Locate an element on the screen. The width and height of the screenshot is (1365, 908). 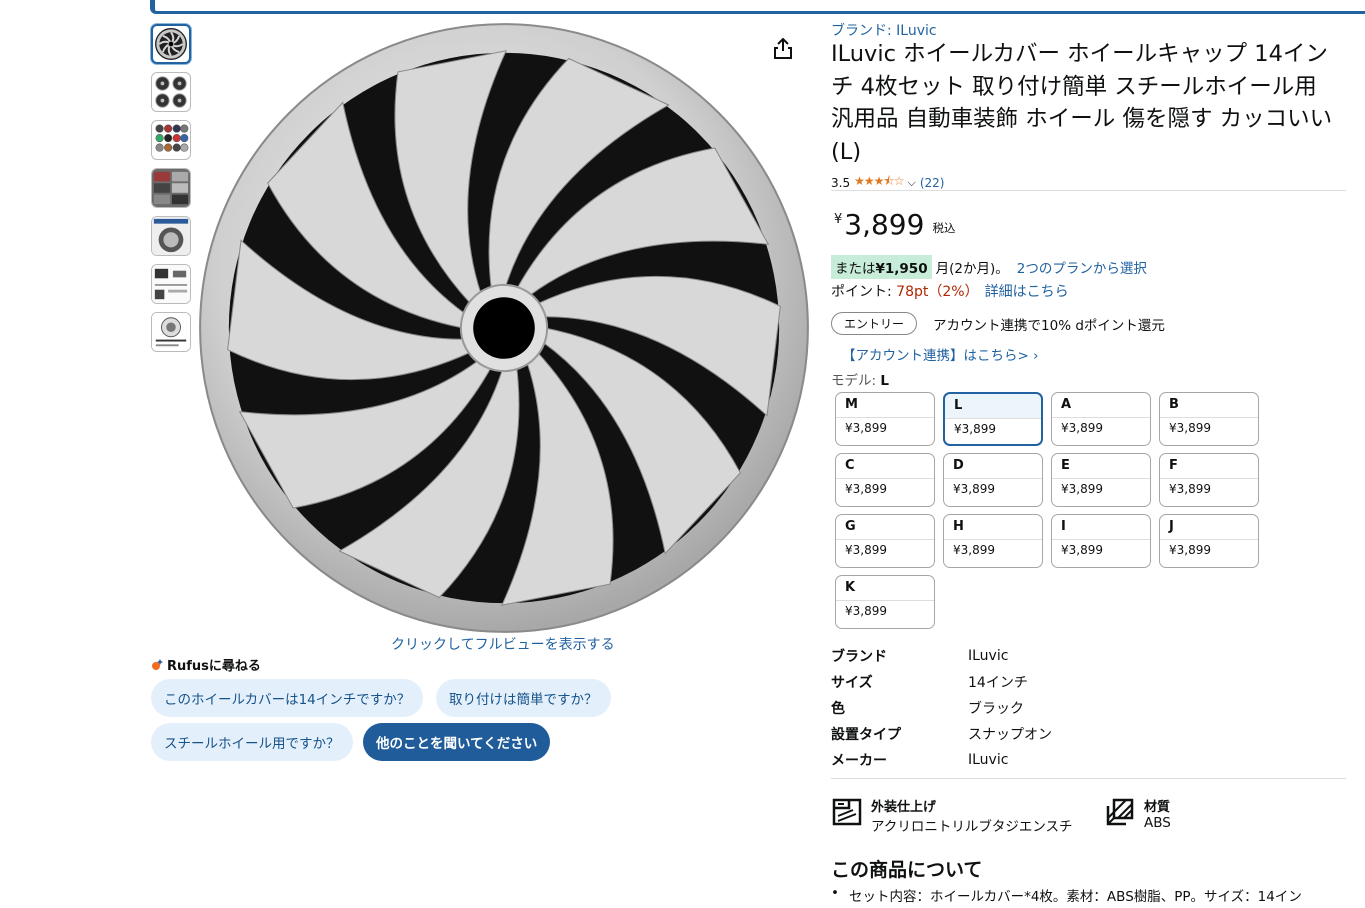
installation-thumb-icon is located at coordinates (171, 236).